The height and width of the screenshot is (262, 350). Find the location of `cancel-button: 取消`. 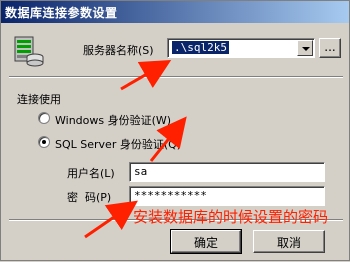

cancel-button: 取消 is located at coordinates (289, 241).